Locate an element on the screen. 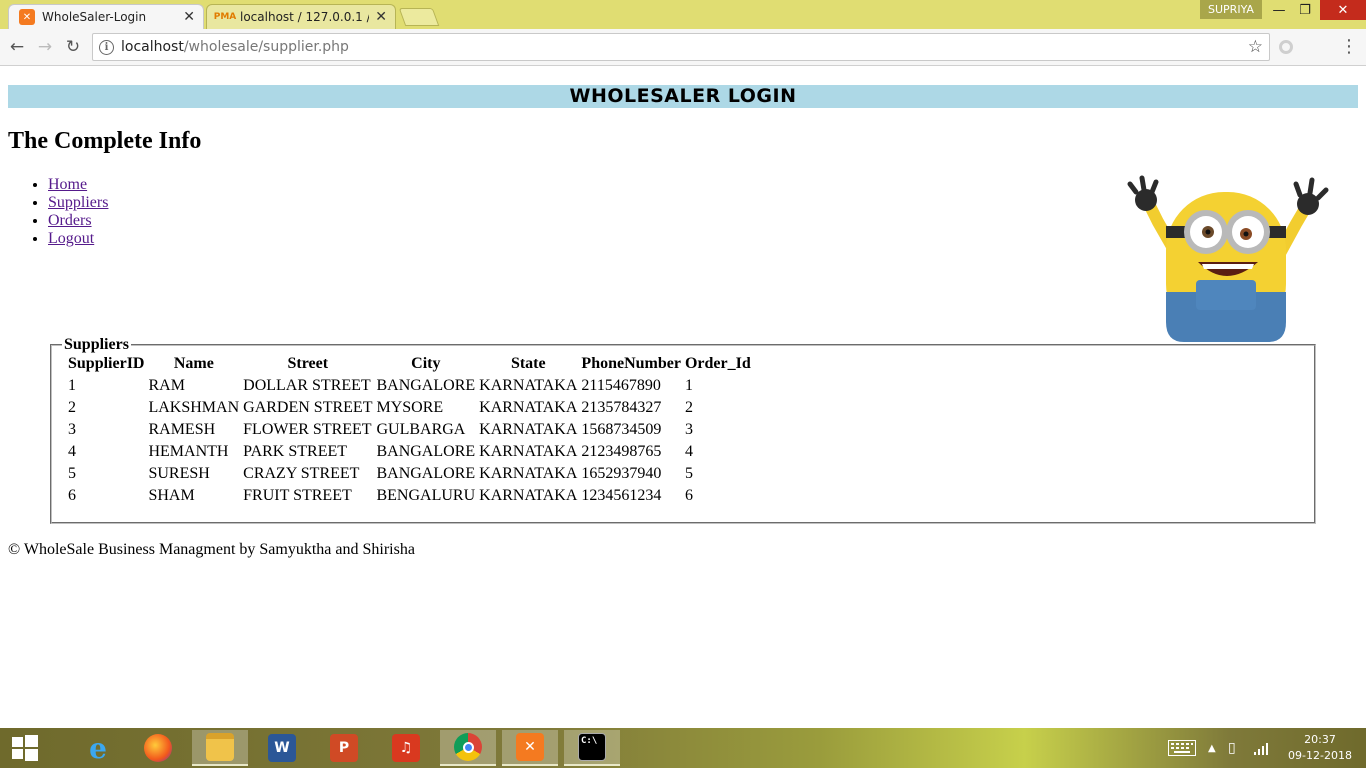  url-path: /wholesale/supplier.php is located at coordinates (266, 47).